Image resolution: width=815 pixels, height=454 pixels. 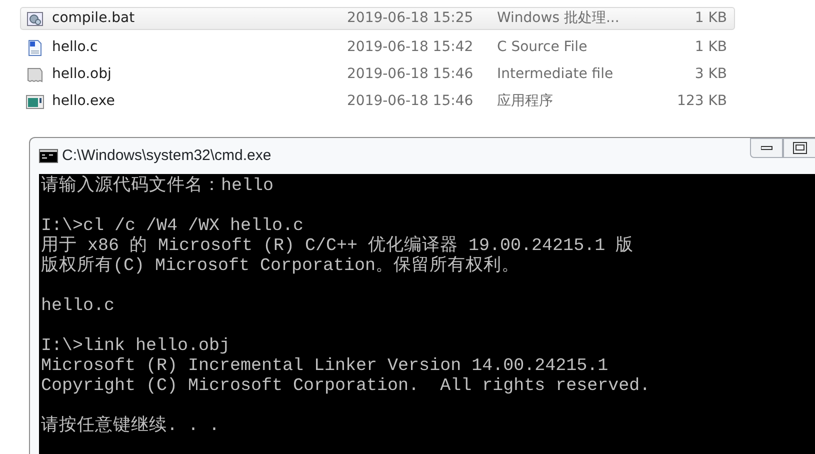 I want to click on file-row: hello.obj 2019-06-18 15:46 Intermediate file 3 KB, so click(x=377, y=74).